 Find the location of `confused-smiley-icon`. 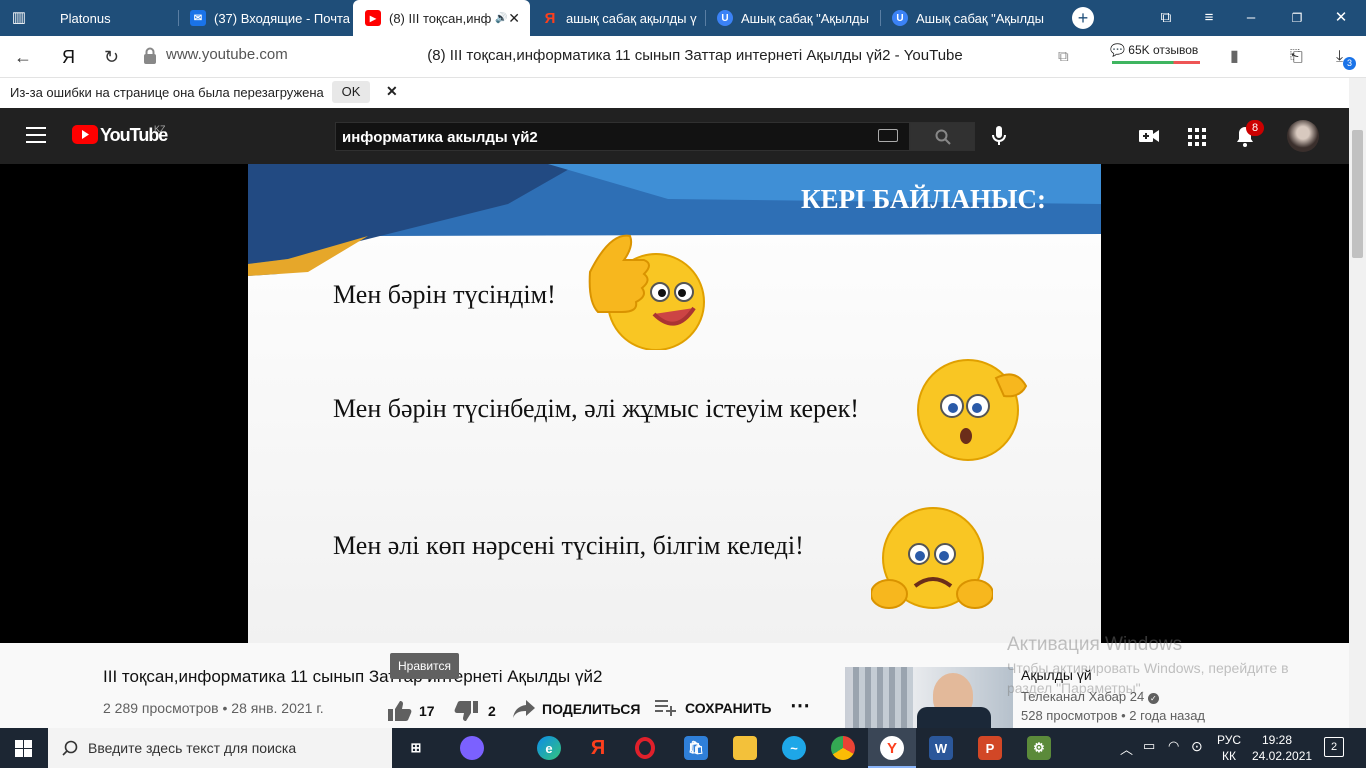

confused-smiley-icon is located at coordinates (972, 410).